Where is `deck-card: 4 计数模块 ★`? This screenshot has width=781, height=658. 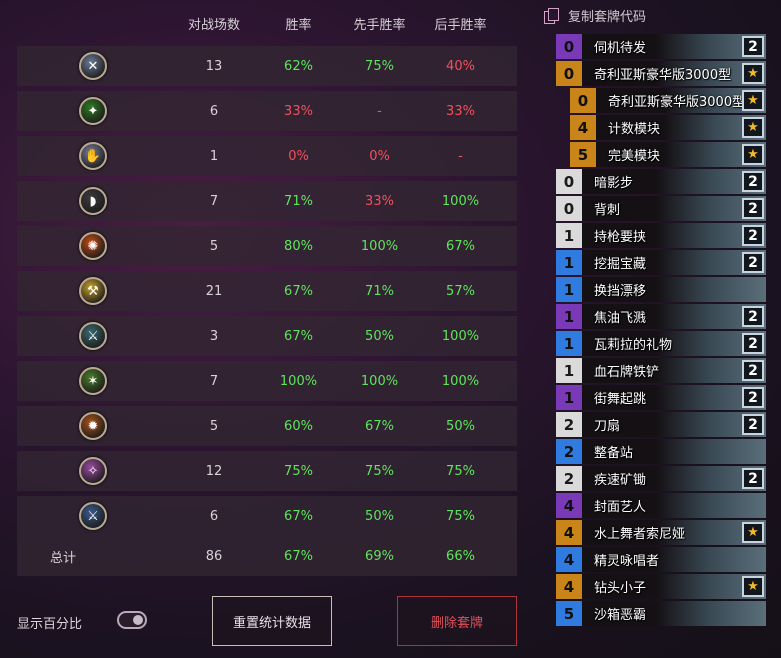 deck-card: 4 计数模块 ★ is located at coordinates (668, 127).